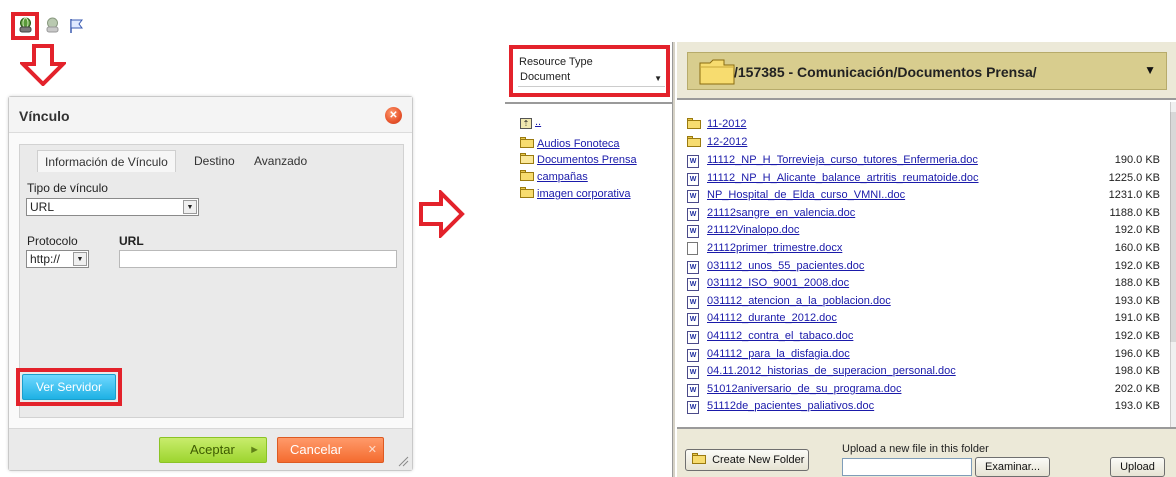 The width and height of the screenshot is (1176, 477). What do you see at coordinates (1137, 467) in the screenshot?
I see `upload-button: Upload` at bounding box center [1137, 467].